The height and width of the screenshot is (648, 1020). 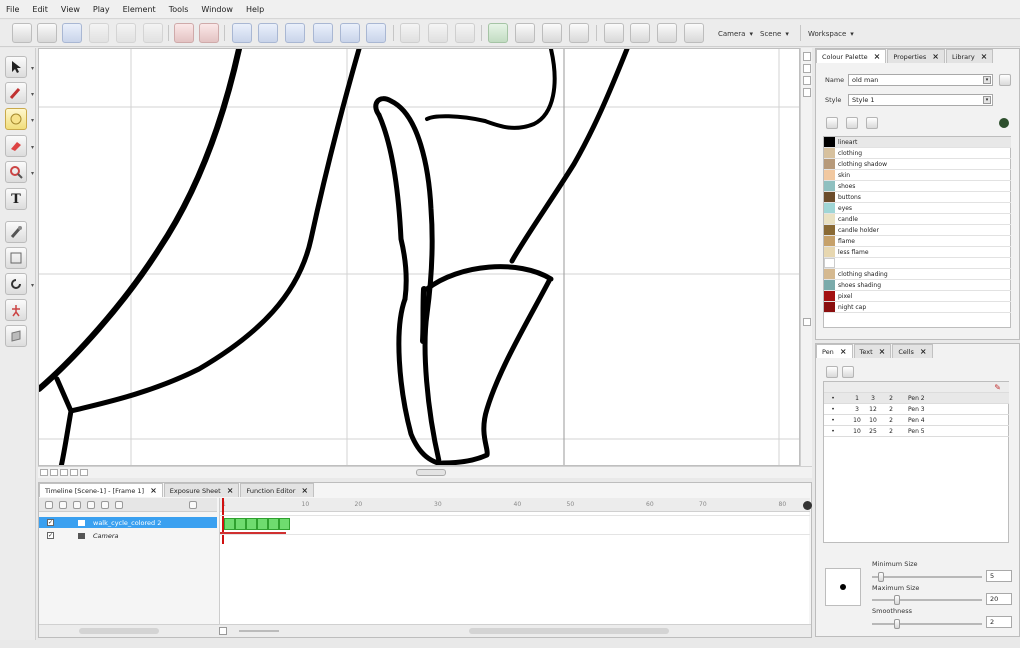 What do you see at coordinates (184, 33) in the screenshot?
I see `undo-icon` at bounding box center [184, 33].